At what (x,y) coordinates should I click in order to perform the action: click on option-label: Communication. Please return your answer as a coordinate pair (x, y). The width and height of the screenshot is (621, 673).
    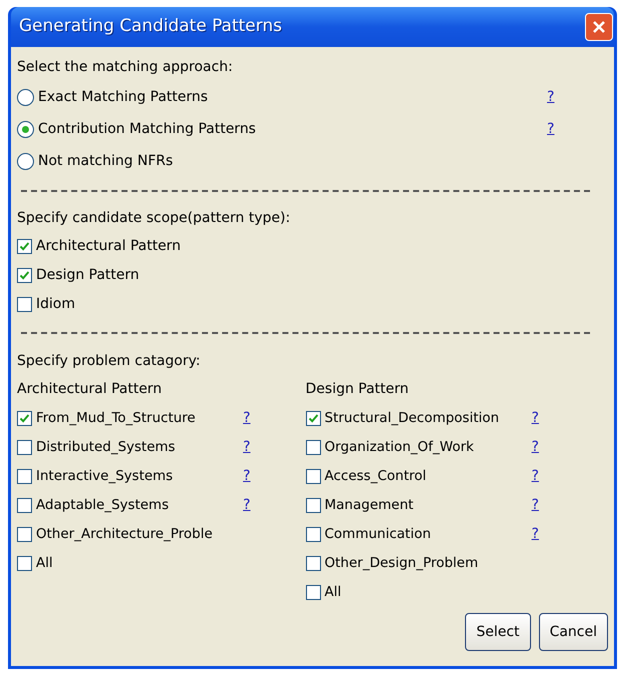
    Looking at the image, I should click on (377, 534).